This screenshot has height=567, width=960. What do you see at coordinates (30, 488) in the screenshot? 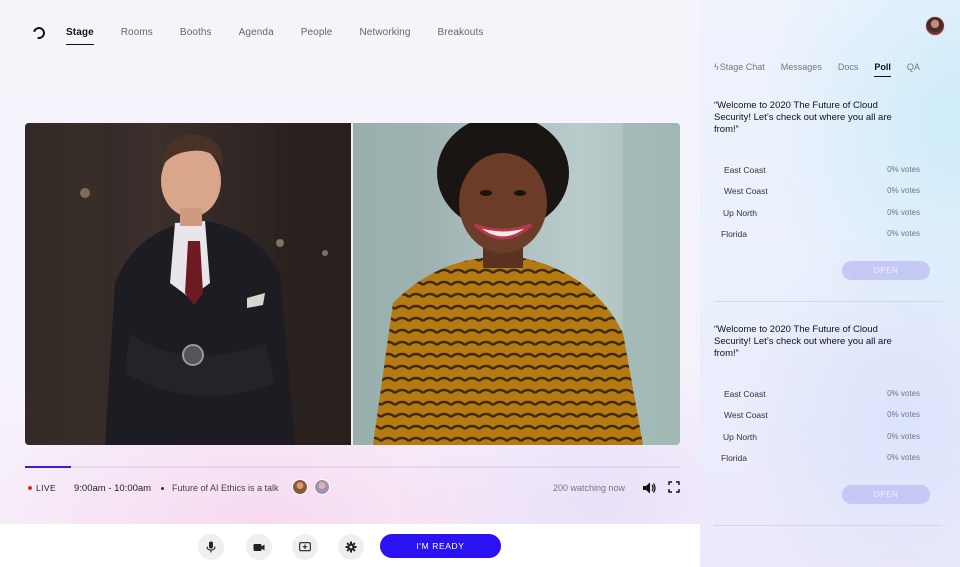
I see `live-dot-icon` at bounding box center [30, 488].